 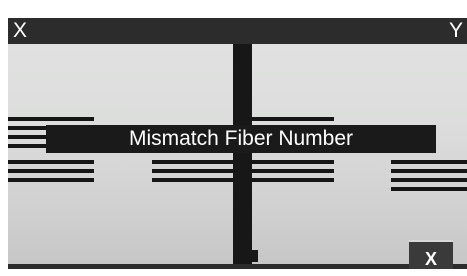 I want to click on close-button: X, so click(x=431, y=254).